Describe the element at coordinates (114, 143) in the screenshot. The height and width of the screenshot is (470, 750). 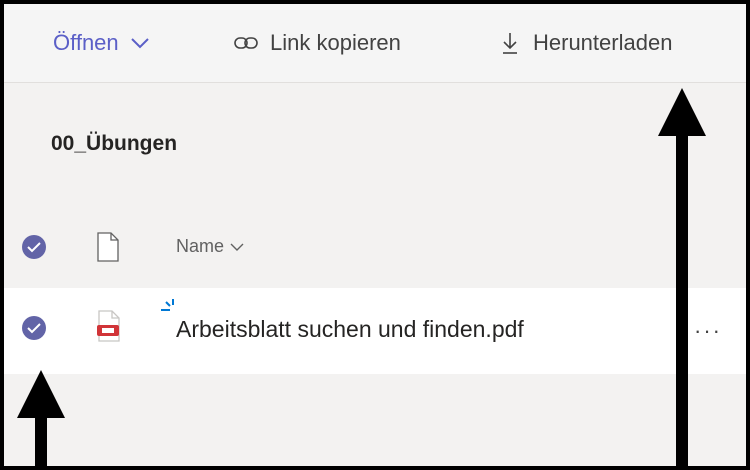
I see `folder-title: 00_Übungen` at that location.